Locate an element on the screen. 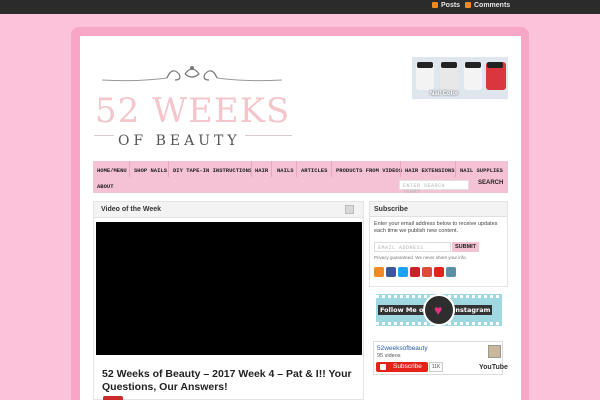 The image size is (600, 400). site-logo: 52 WEEKS OF BEAUTY is located at coordinates (192, 107).